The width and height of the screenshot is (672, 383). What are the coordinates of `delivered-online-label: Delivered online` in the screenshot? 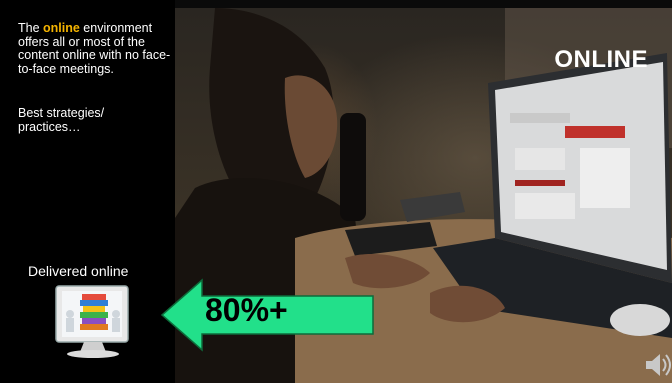 It's located at (78, 271).